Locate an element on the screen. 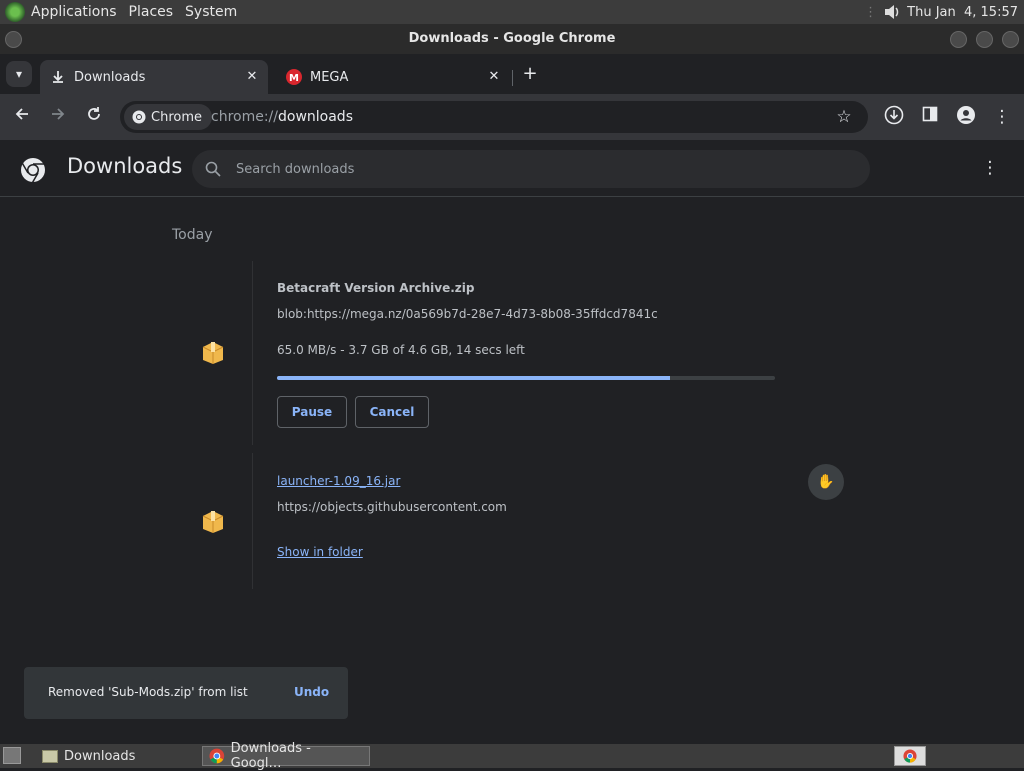 The image size is (1024, 771). url-text: chrome://downloads is located at coordinates (282, 117).